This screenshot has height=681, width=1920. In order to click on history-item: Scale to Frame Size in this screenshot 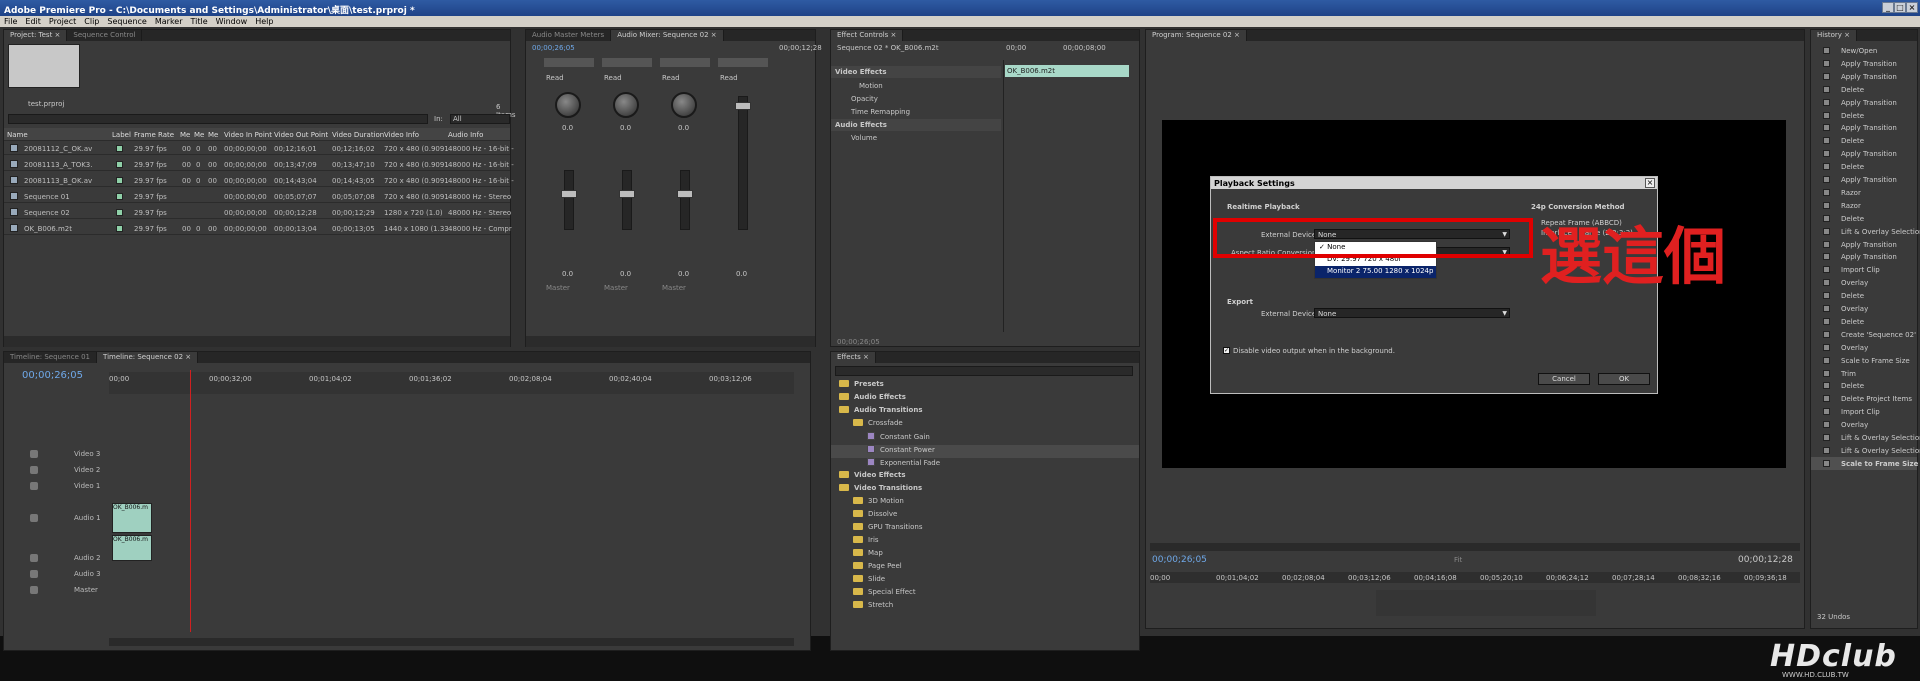, I will do `click(1864, 463)`.